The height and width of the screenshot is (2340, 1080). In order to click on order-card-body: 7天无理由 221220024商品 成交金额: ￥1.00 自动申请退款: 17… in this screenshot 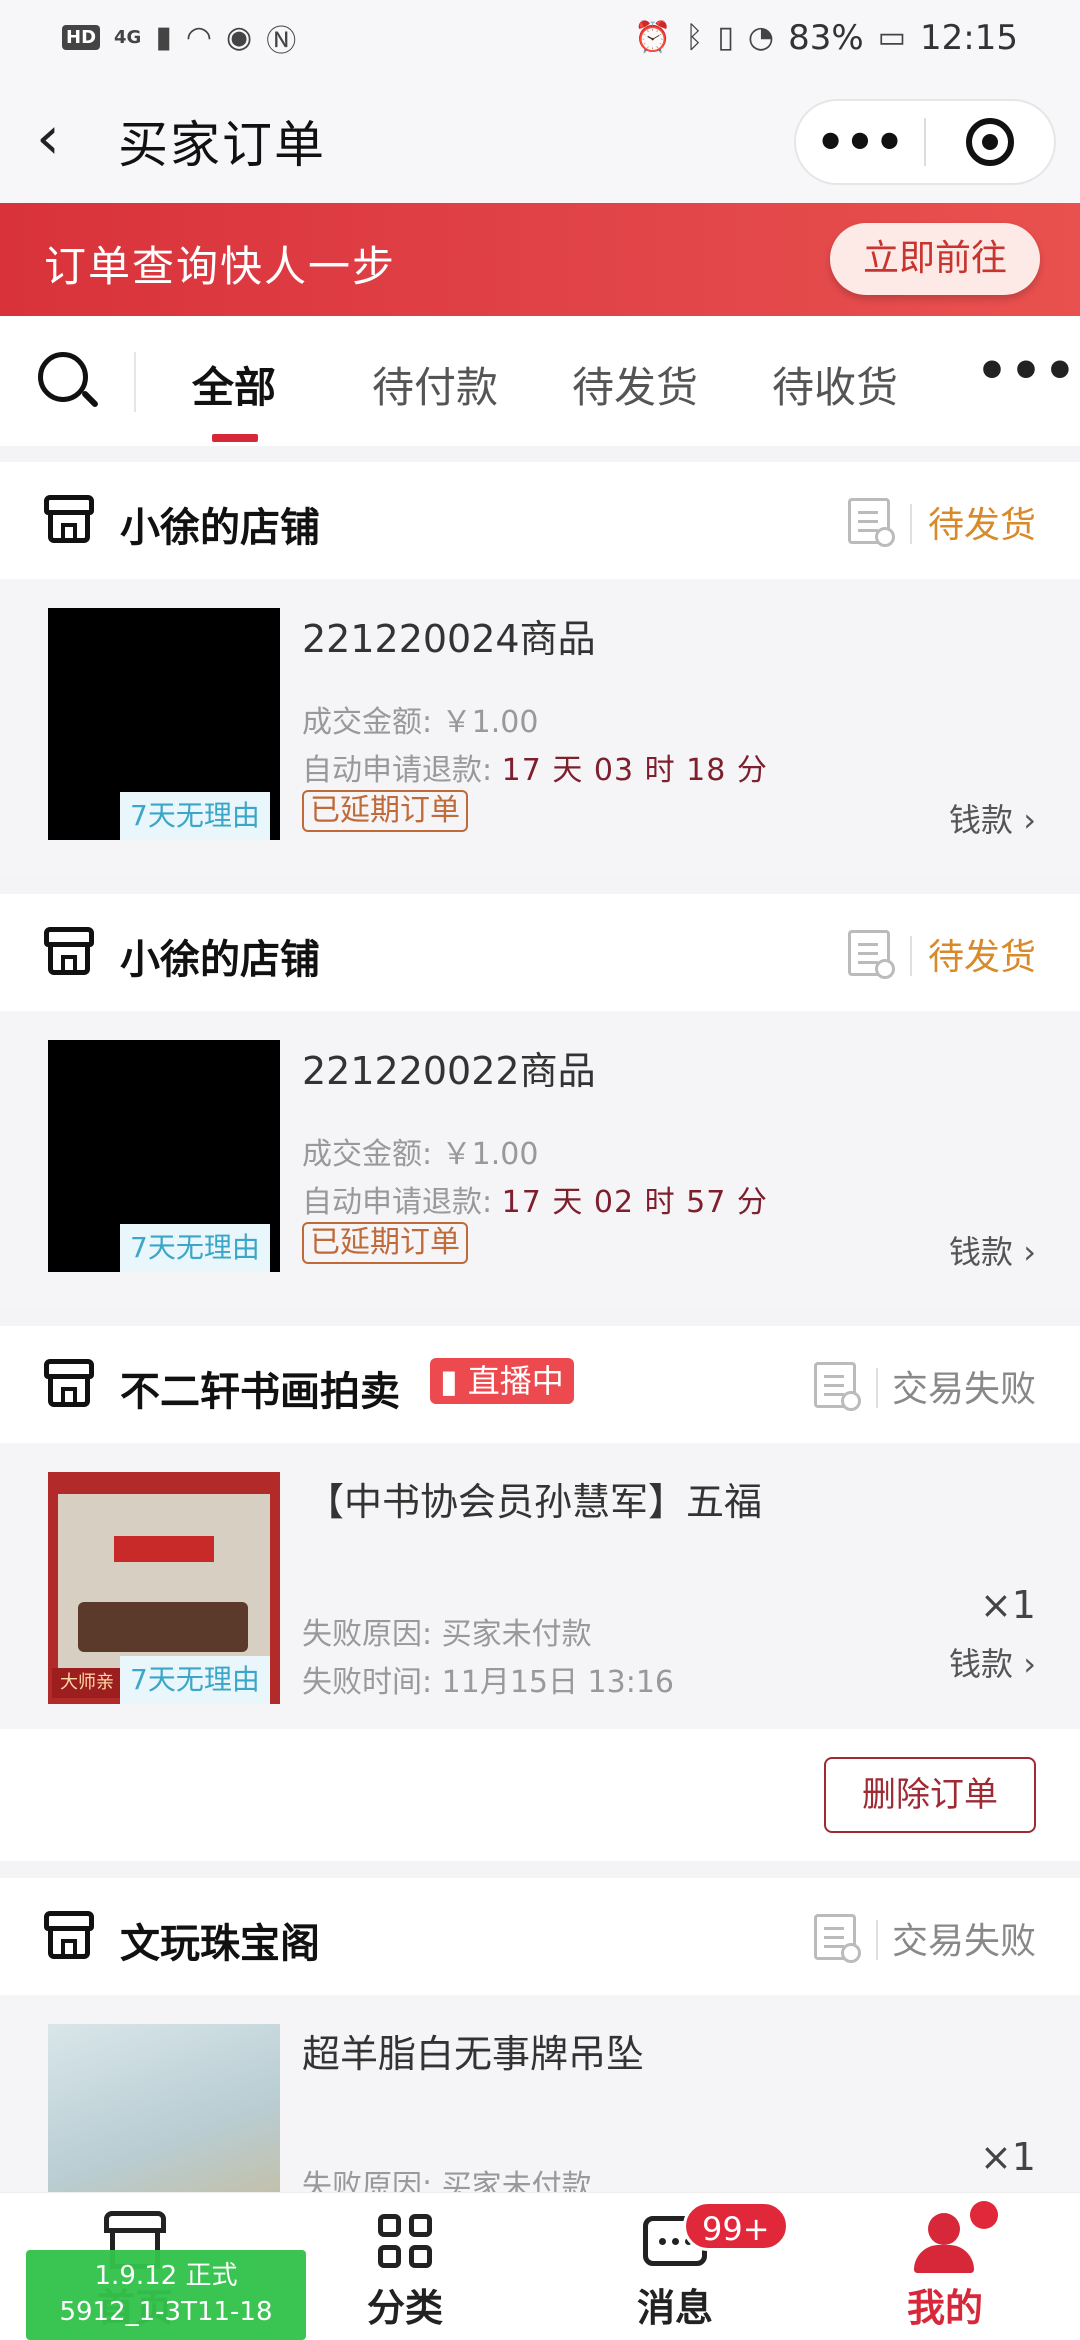, I will do `click(540, 728)`.